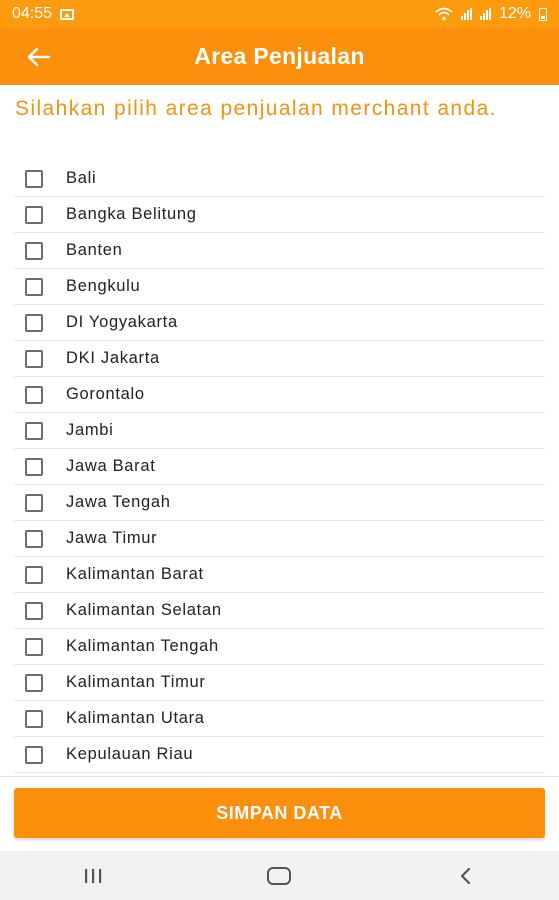  I want to click on recent-apps-button, so click(93, 876).